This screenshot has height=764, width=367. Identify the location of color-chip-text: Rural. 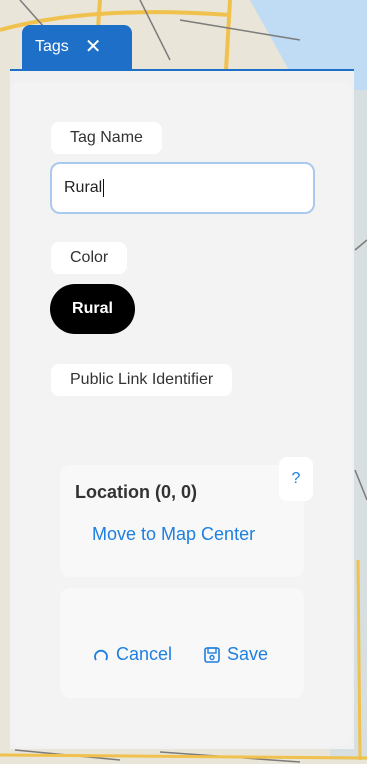
(92, 308).